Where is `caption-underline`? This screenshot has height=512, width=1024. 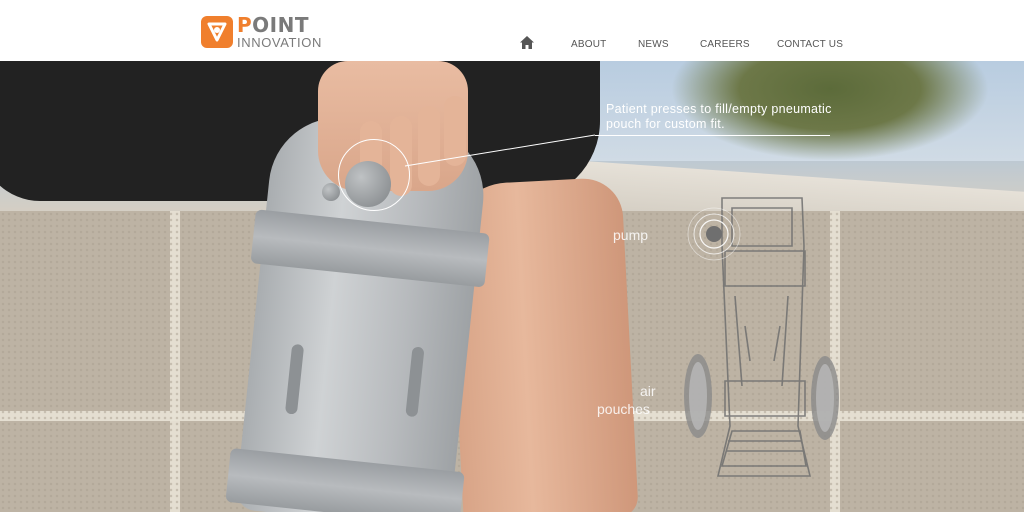 caption-underline is located at coordinates (712, 135).